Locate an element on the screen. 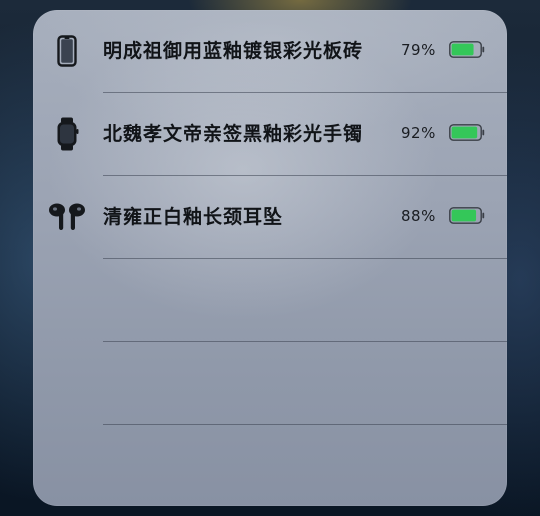 This screenshot has width=540, height=516. apple-watch-icon is located at coordinates (67, 134).